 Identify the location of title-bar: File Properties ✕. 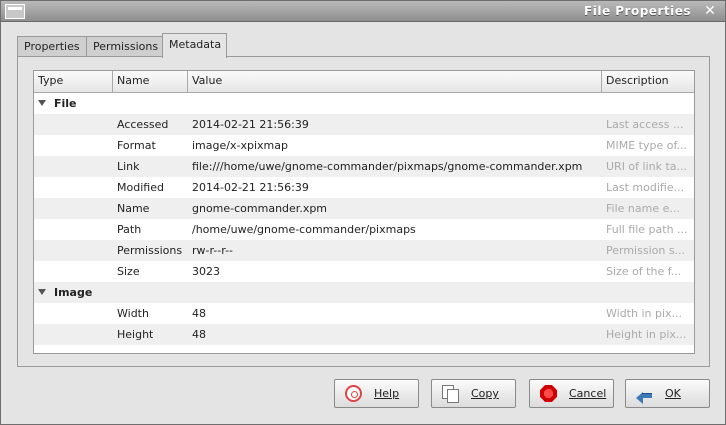
(363, 11).